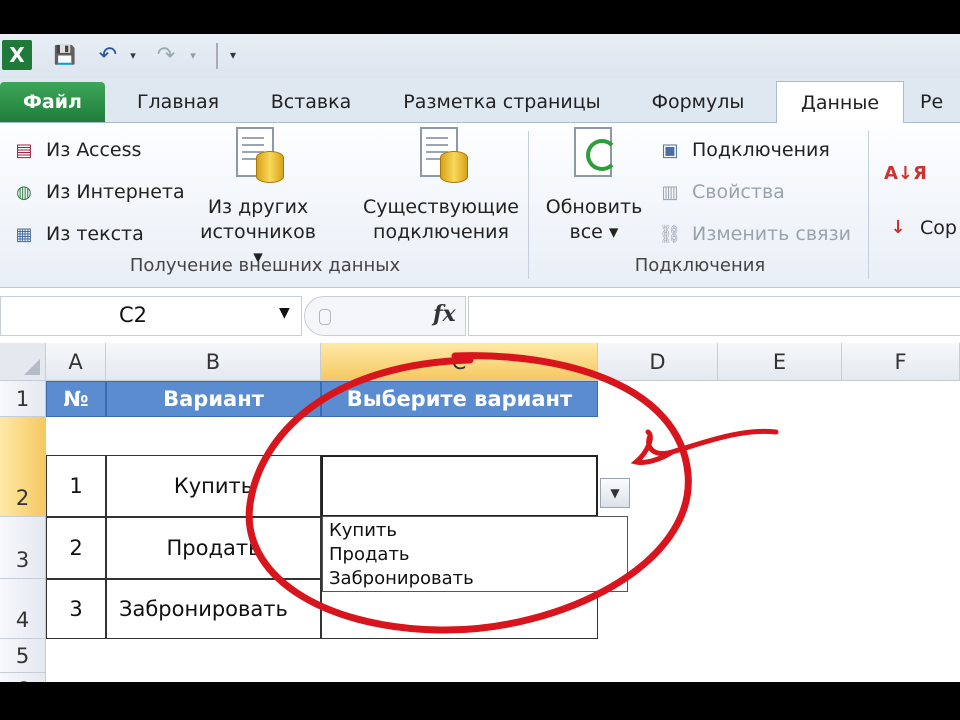 Image resolution: width=960 pixels, height=720 pixels. Describe the element at coordinates (95, 234) in the screenshot. I see `from-text-label: Из текста` at that location.